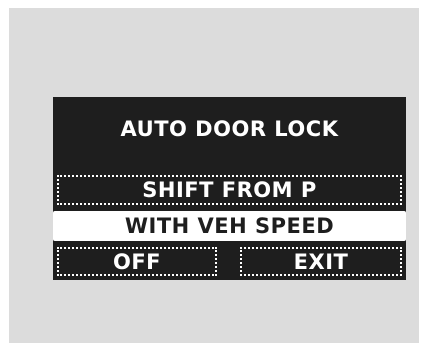 This screenshot has height=345, width=422. I want to click on option-label: OFF, so click(137, 261).